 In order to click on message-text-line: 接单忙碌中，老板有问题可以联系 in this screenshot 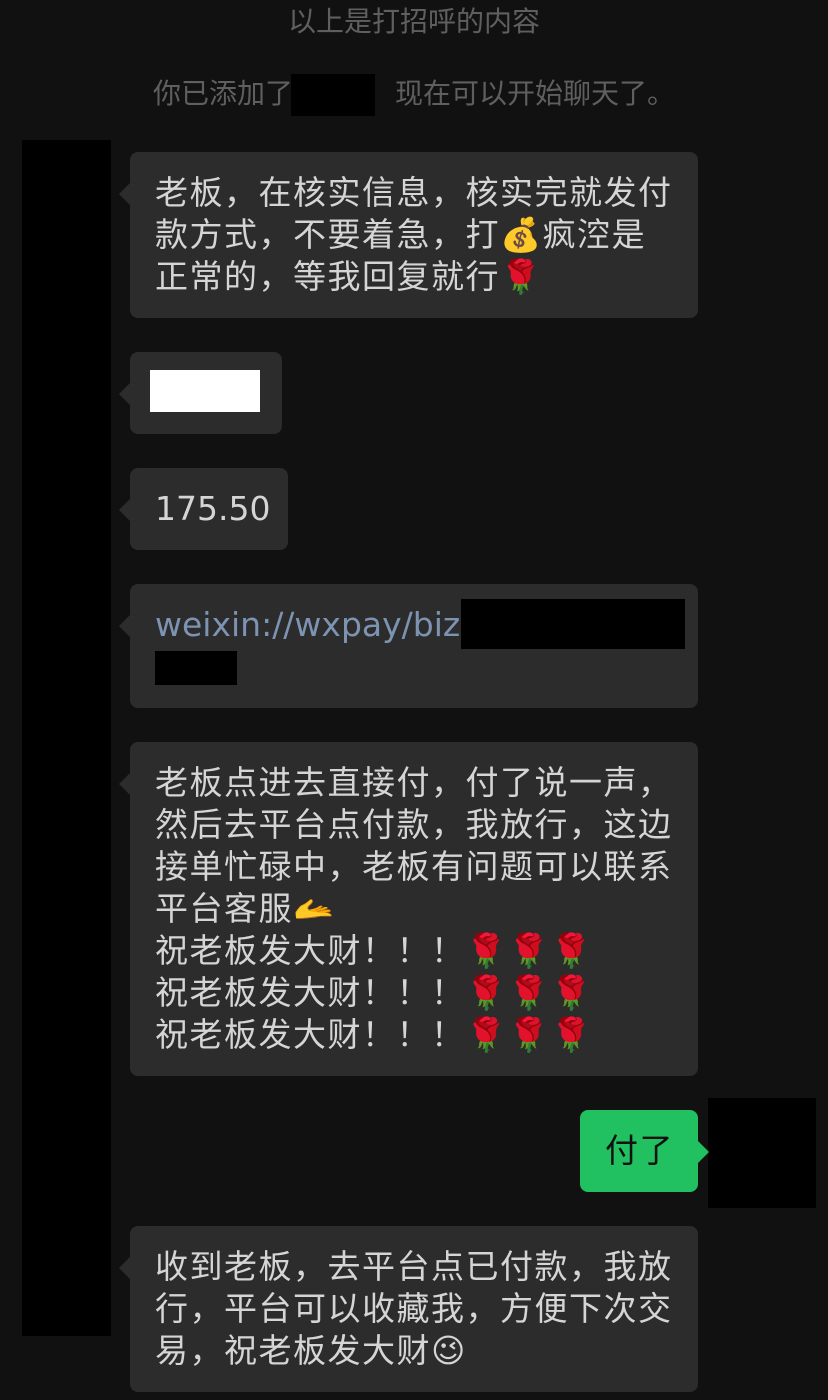, I will do `click(414, 866)`.